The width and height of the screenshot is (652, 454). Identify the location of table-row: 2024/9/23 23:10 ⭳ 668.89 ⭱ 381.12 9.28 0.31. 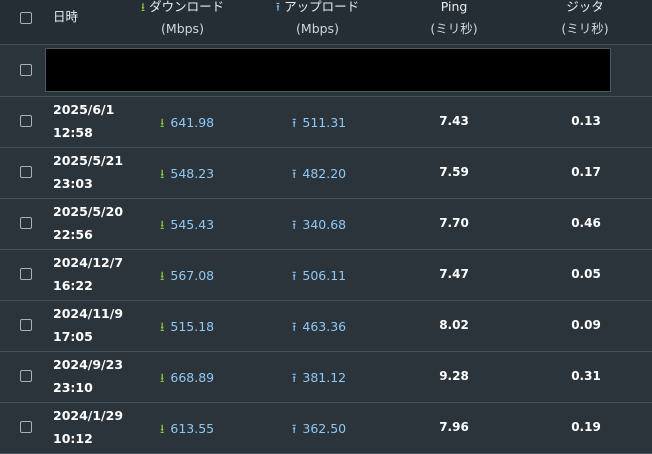
(326, 377).